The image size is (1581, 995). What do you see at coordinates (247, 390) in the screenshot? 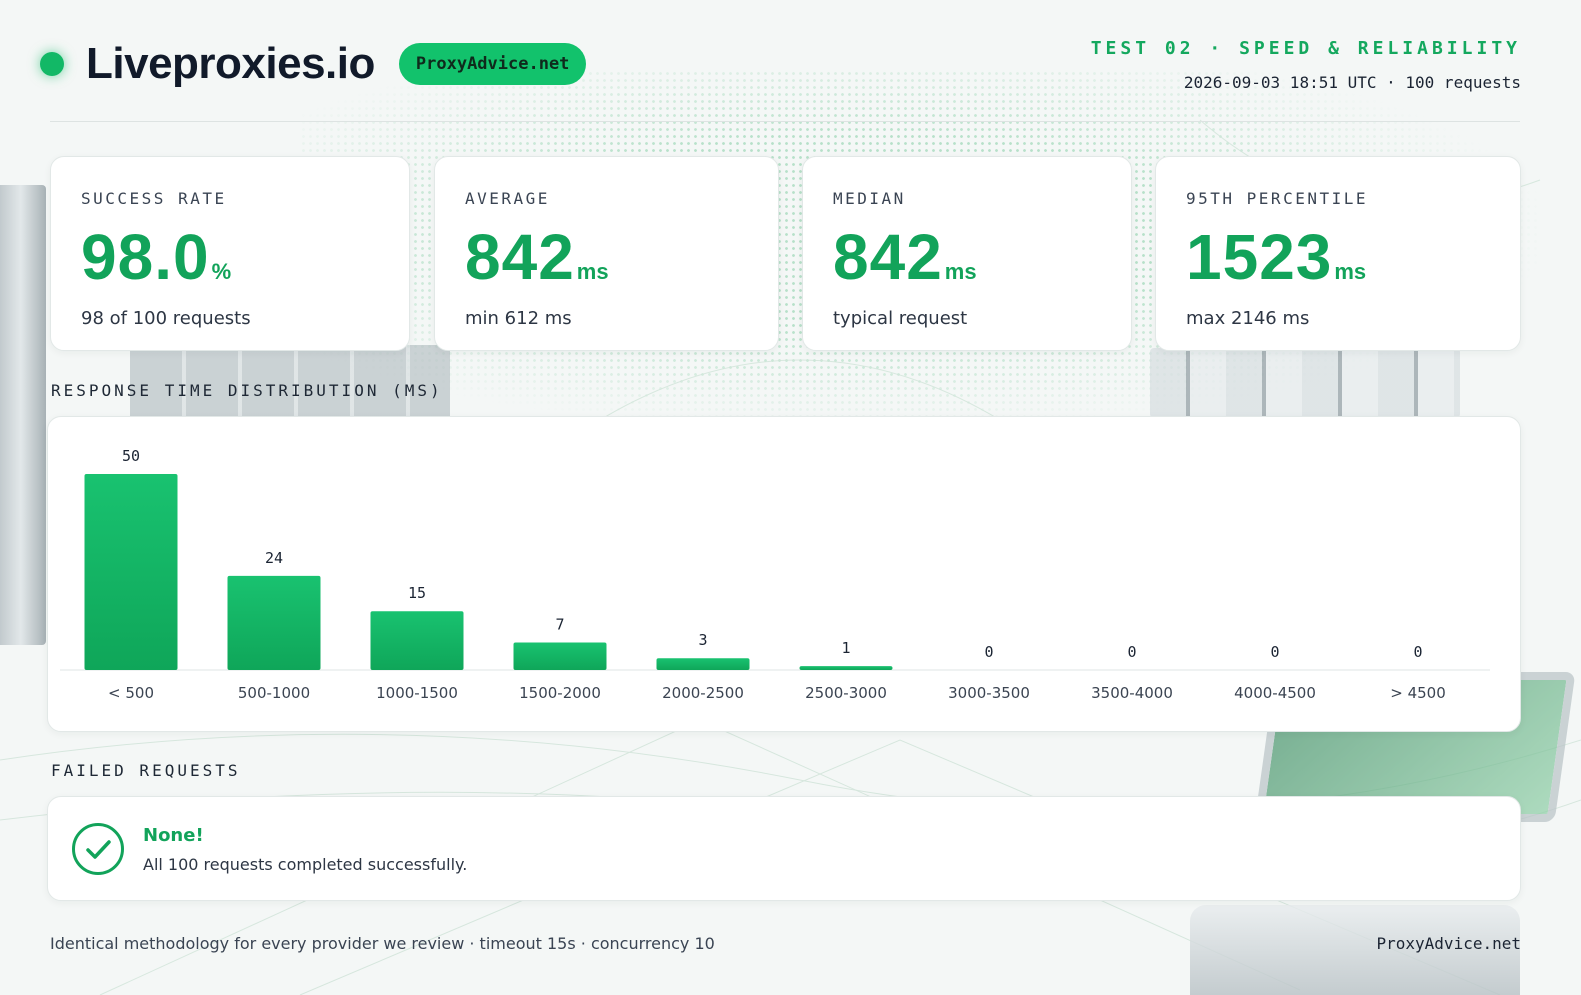
I see `distribution-section-label: RESPONSE TIME DISTRIBUTION (MS)` at bounding box center [247, 390].